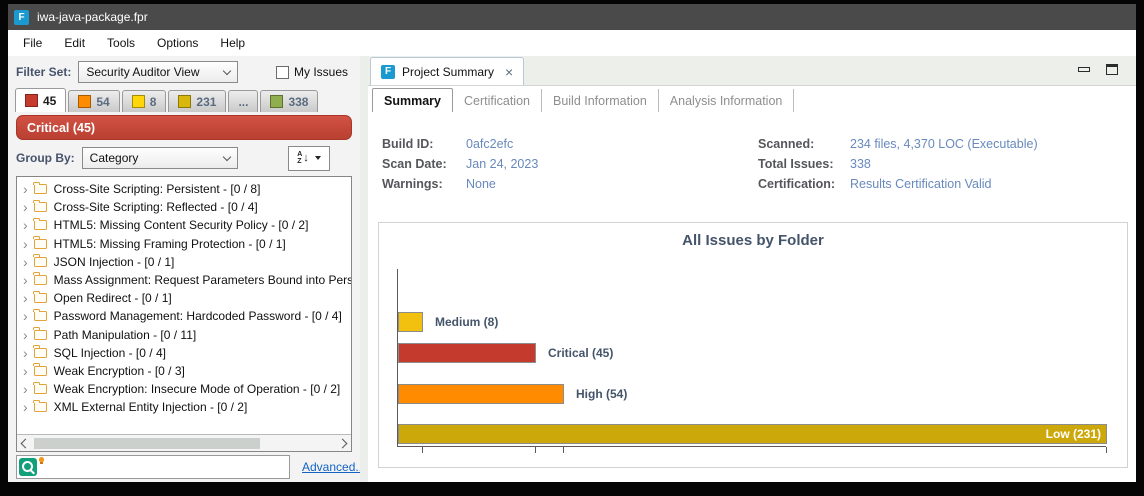 The height and width of the screenshot is (496, 1144). I want to click on info-label: Scanned:, so click(786, 144).